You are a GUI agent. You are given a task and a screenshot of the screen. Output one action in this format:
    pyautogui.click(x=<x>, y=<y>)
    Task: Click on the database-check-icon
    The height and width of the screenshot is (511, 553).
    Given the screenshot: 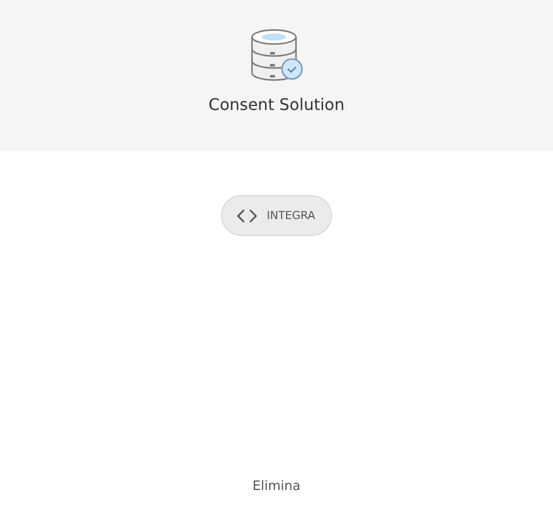 What is the action you would take?
    pyautogui.click(x=277, y=55)
    